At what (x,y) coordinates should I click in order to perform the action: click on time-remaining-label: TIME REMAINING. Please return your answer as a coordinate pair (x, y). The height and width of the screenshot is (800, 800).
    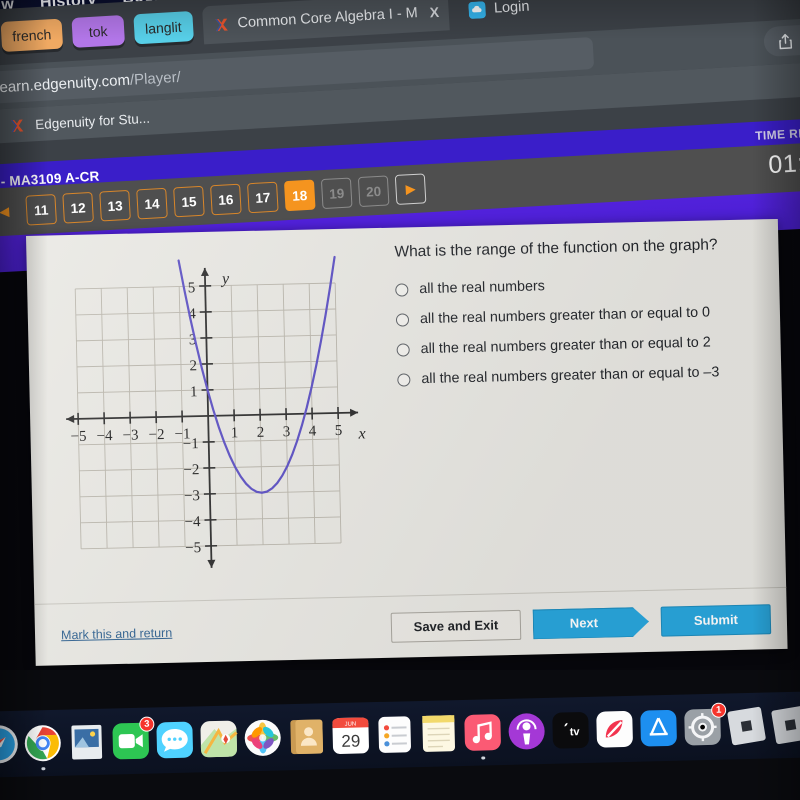
    Looking at the image, I should click on (777, 132).